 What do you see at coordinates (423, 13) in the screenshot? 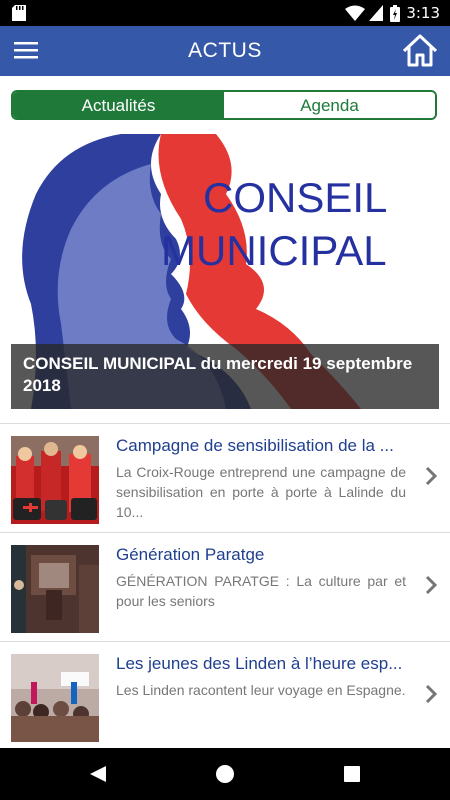
I see `status-time: 3:13` at bounding box center [423, 13].